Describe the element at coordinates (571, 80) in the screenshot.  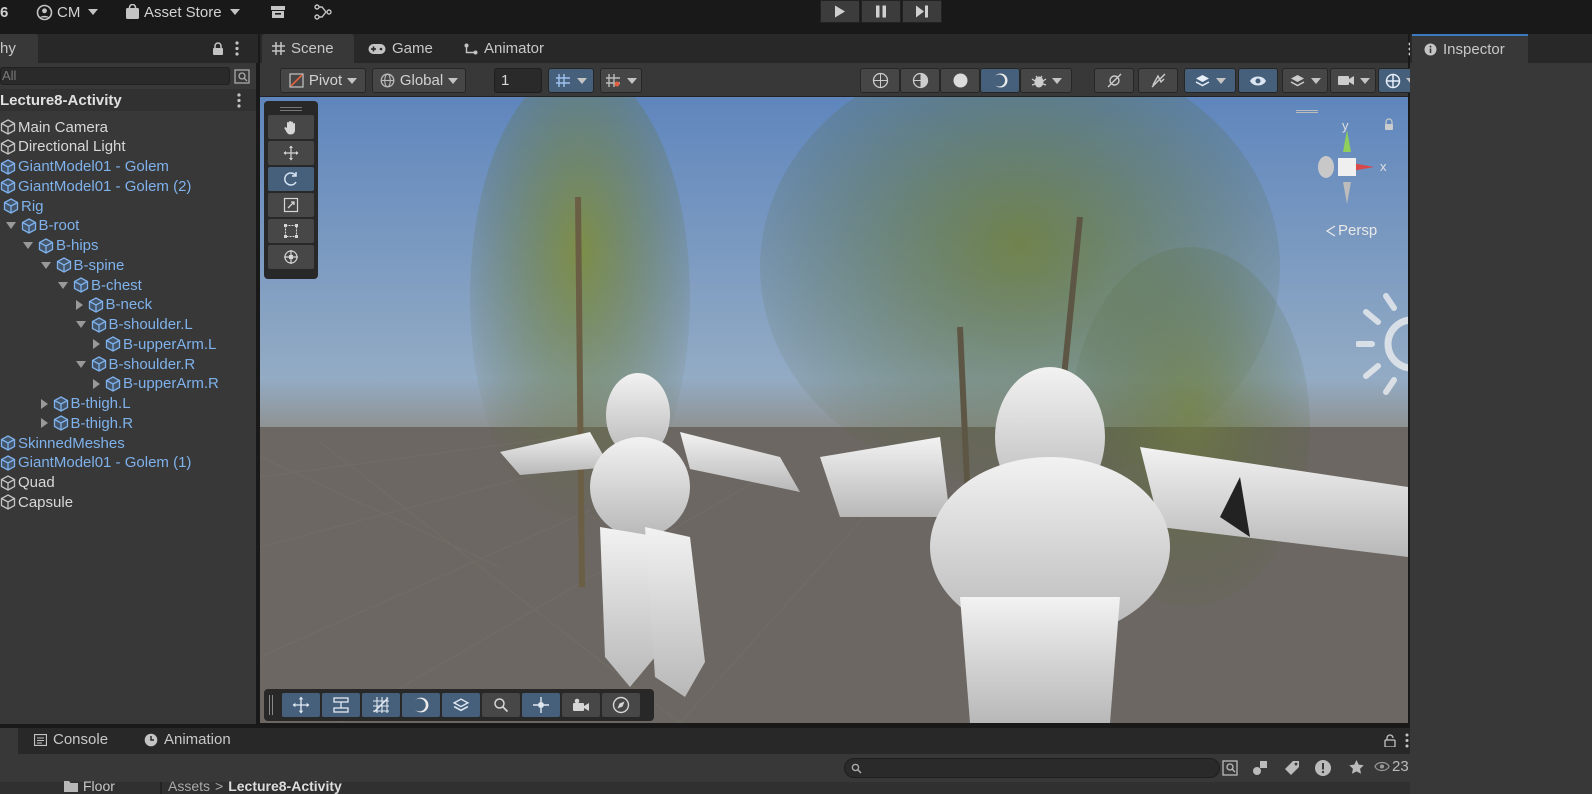
I see `grid-snapping-dropdown` at that location.